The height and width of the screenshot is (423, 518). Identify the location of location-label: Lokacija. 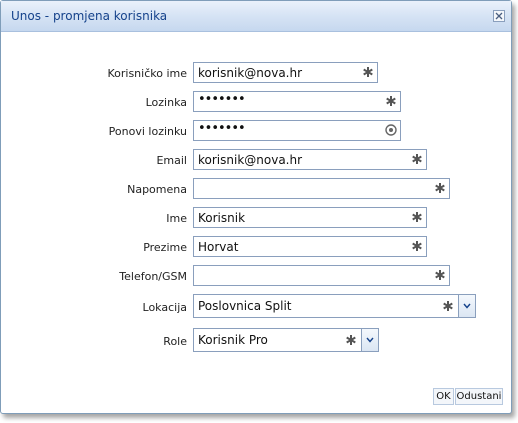
(164, 307).